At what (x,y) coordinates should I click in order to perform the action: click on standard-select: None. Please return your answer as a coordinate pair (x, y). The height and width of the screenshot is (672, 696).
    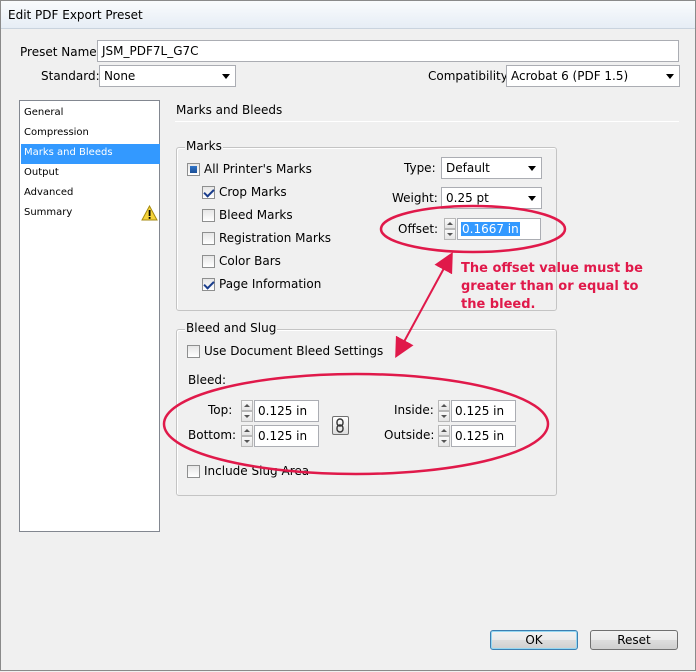
    Looking at the image, I should click on (167, 76).